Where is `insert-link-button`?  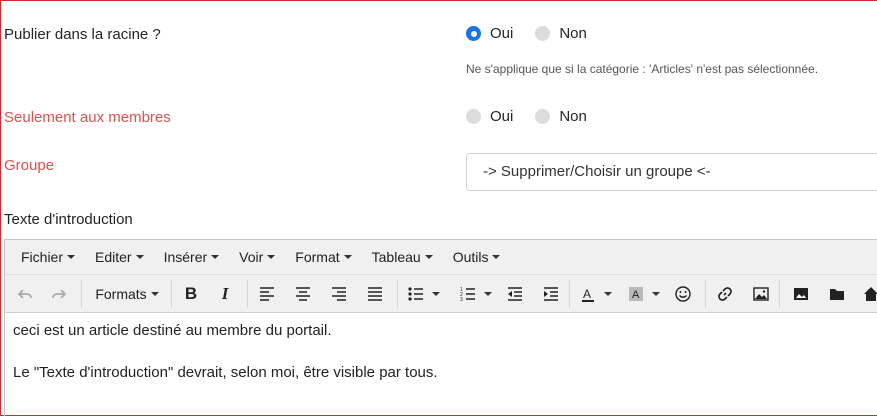 insert-link-button is located at coordinates (725, 294).